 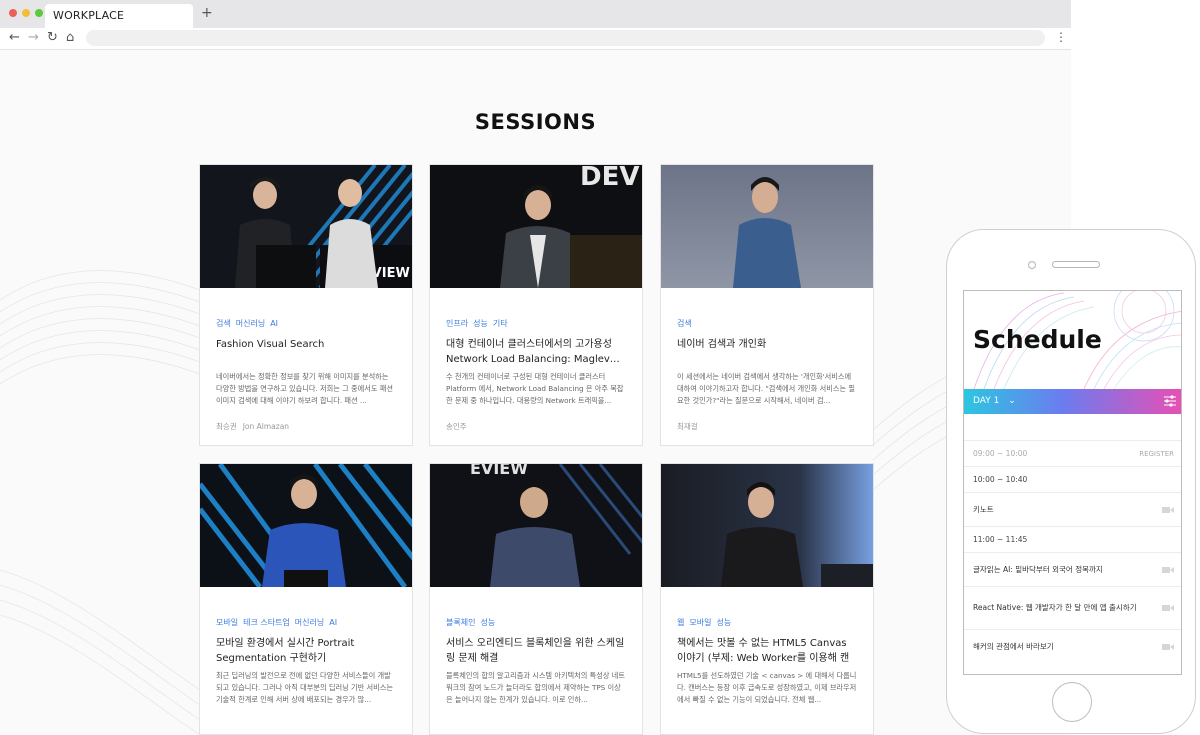 I want to click on minimize-window-button, so click(x=26, y=13).